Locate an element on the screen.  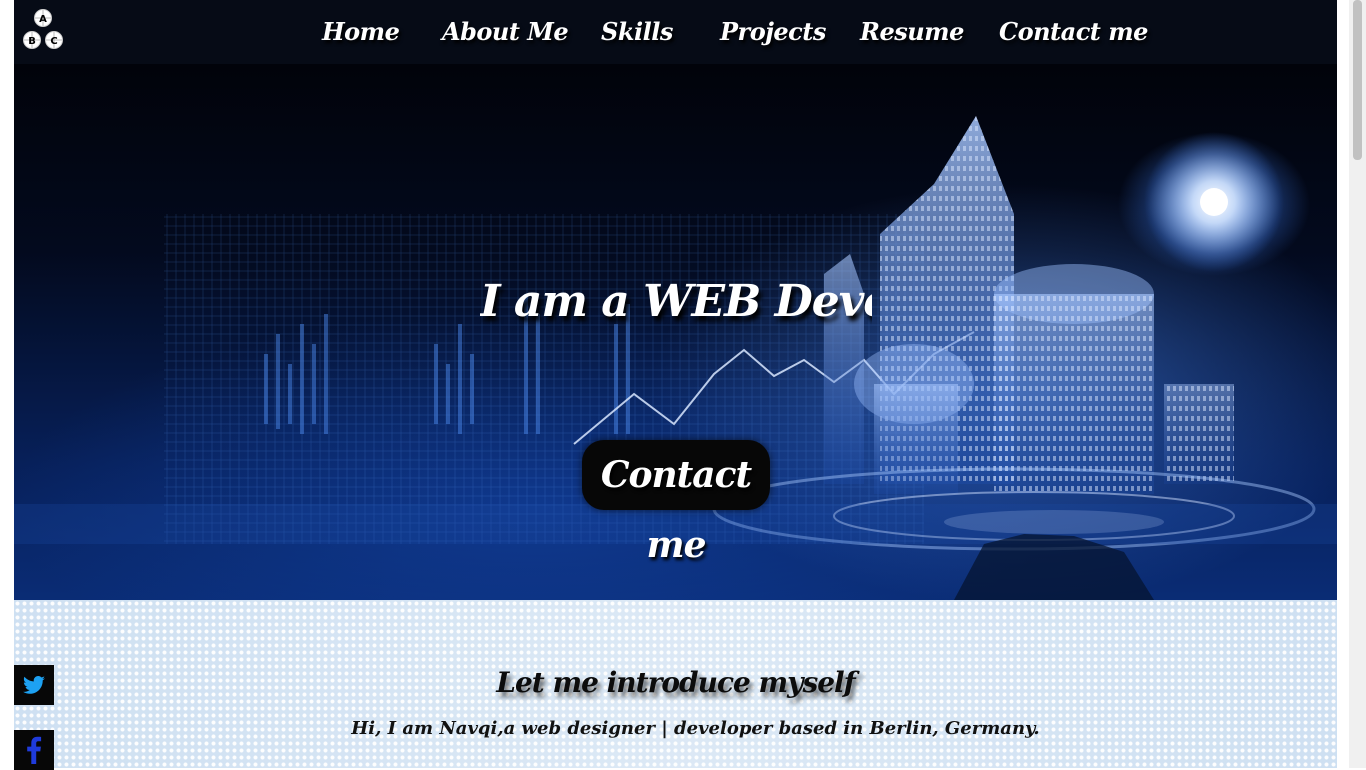
scrollbar-thumb is located at coordinates (1357, 80).